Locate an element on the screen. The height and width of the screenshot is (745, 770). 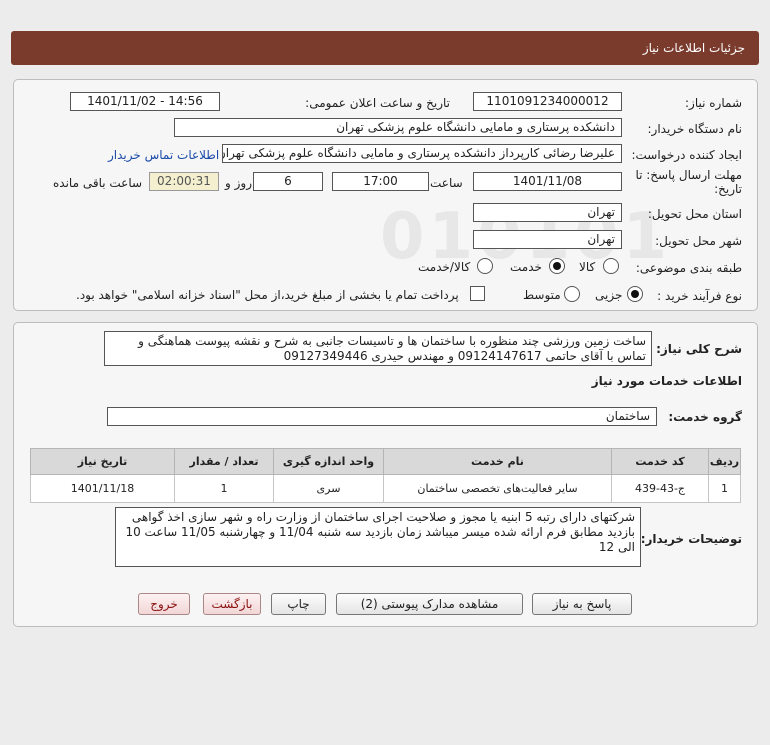
category-radio-goods is located at coordinates (611, 266).